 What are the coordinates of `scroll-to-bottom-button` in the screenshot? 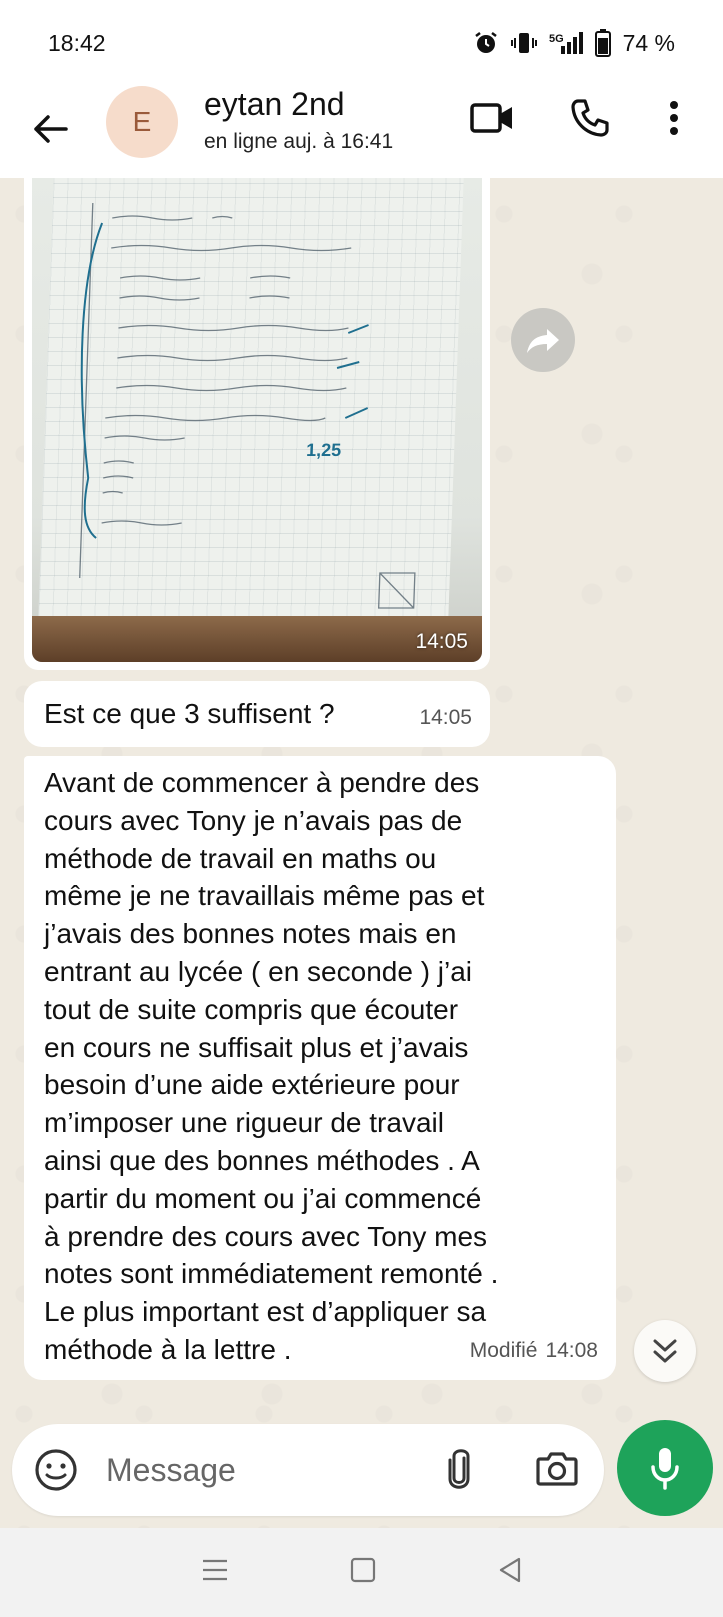 It's located at (665, 1351).